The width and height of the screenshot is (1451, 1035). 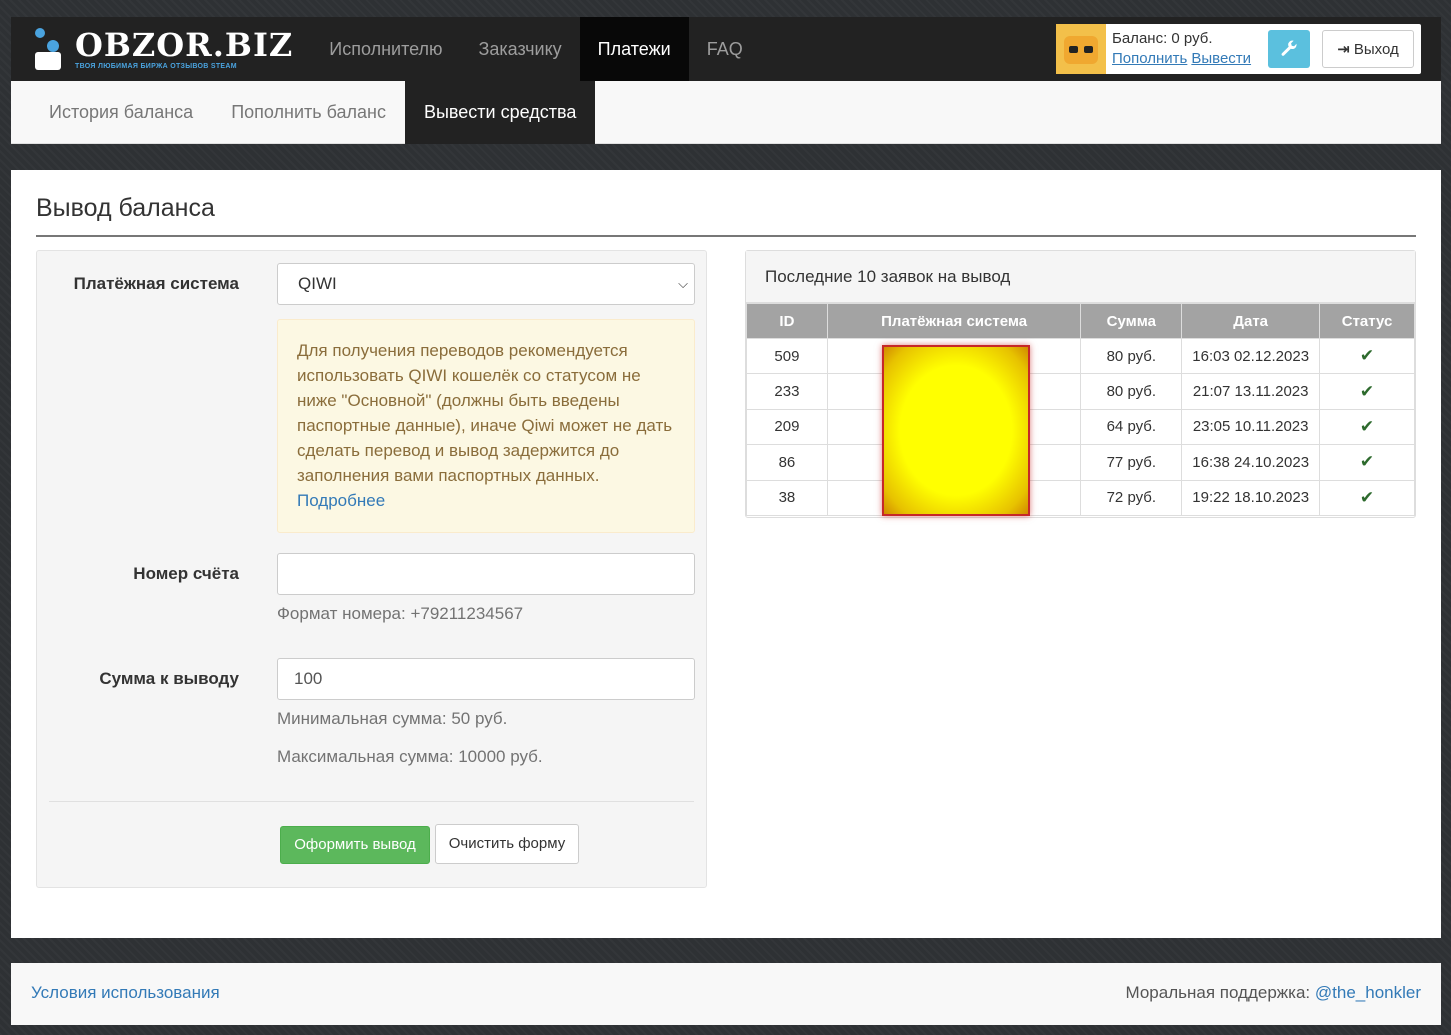 What do you see at coordinates (1080, 277) in the screenshot?
I see `panel-heading: Последние 10 заявок на вывод` at bounding box center [1080, 277].